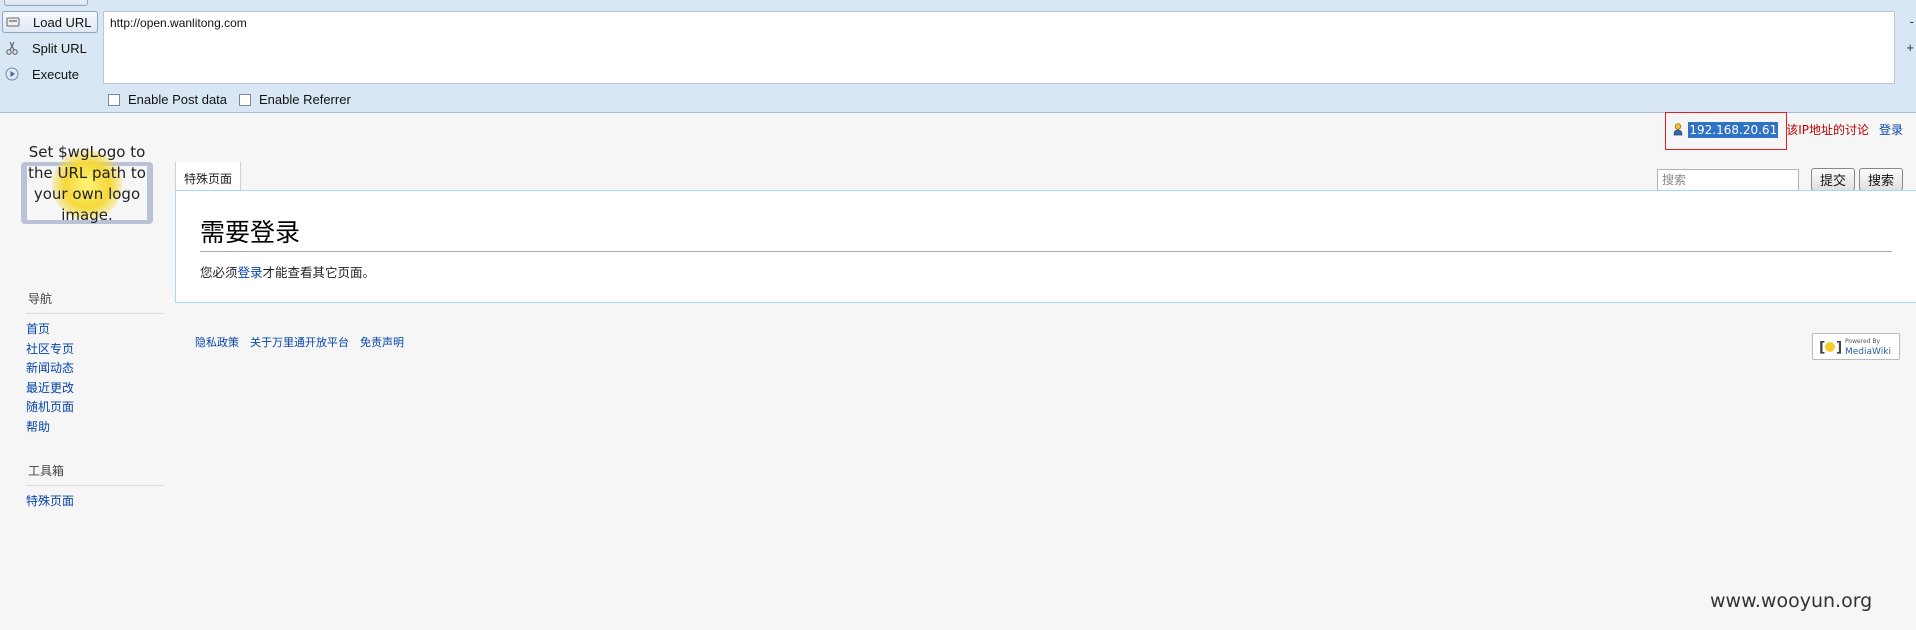  I want to click on powered-by-text: Powered By MediaWiki, so click(1868, 347).